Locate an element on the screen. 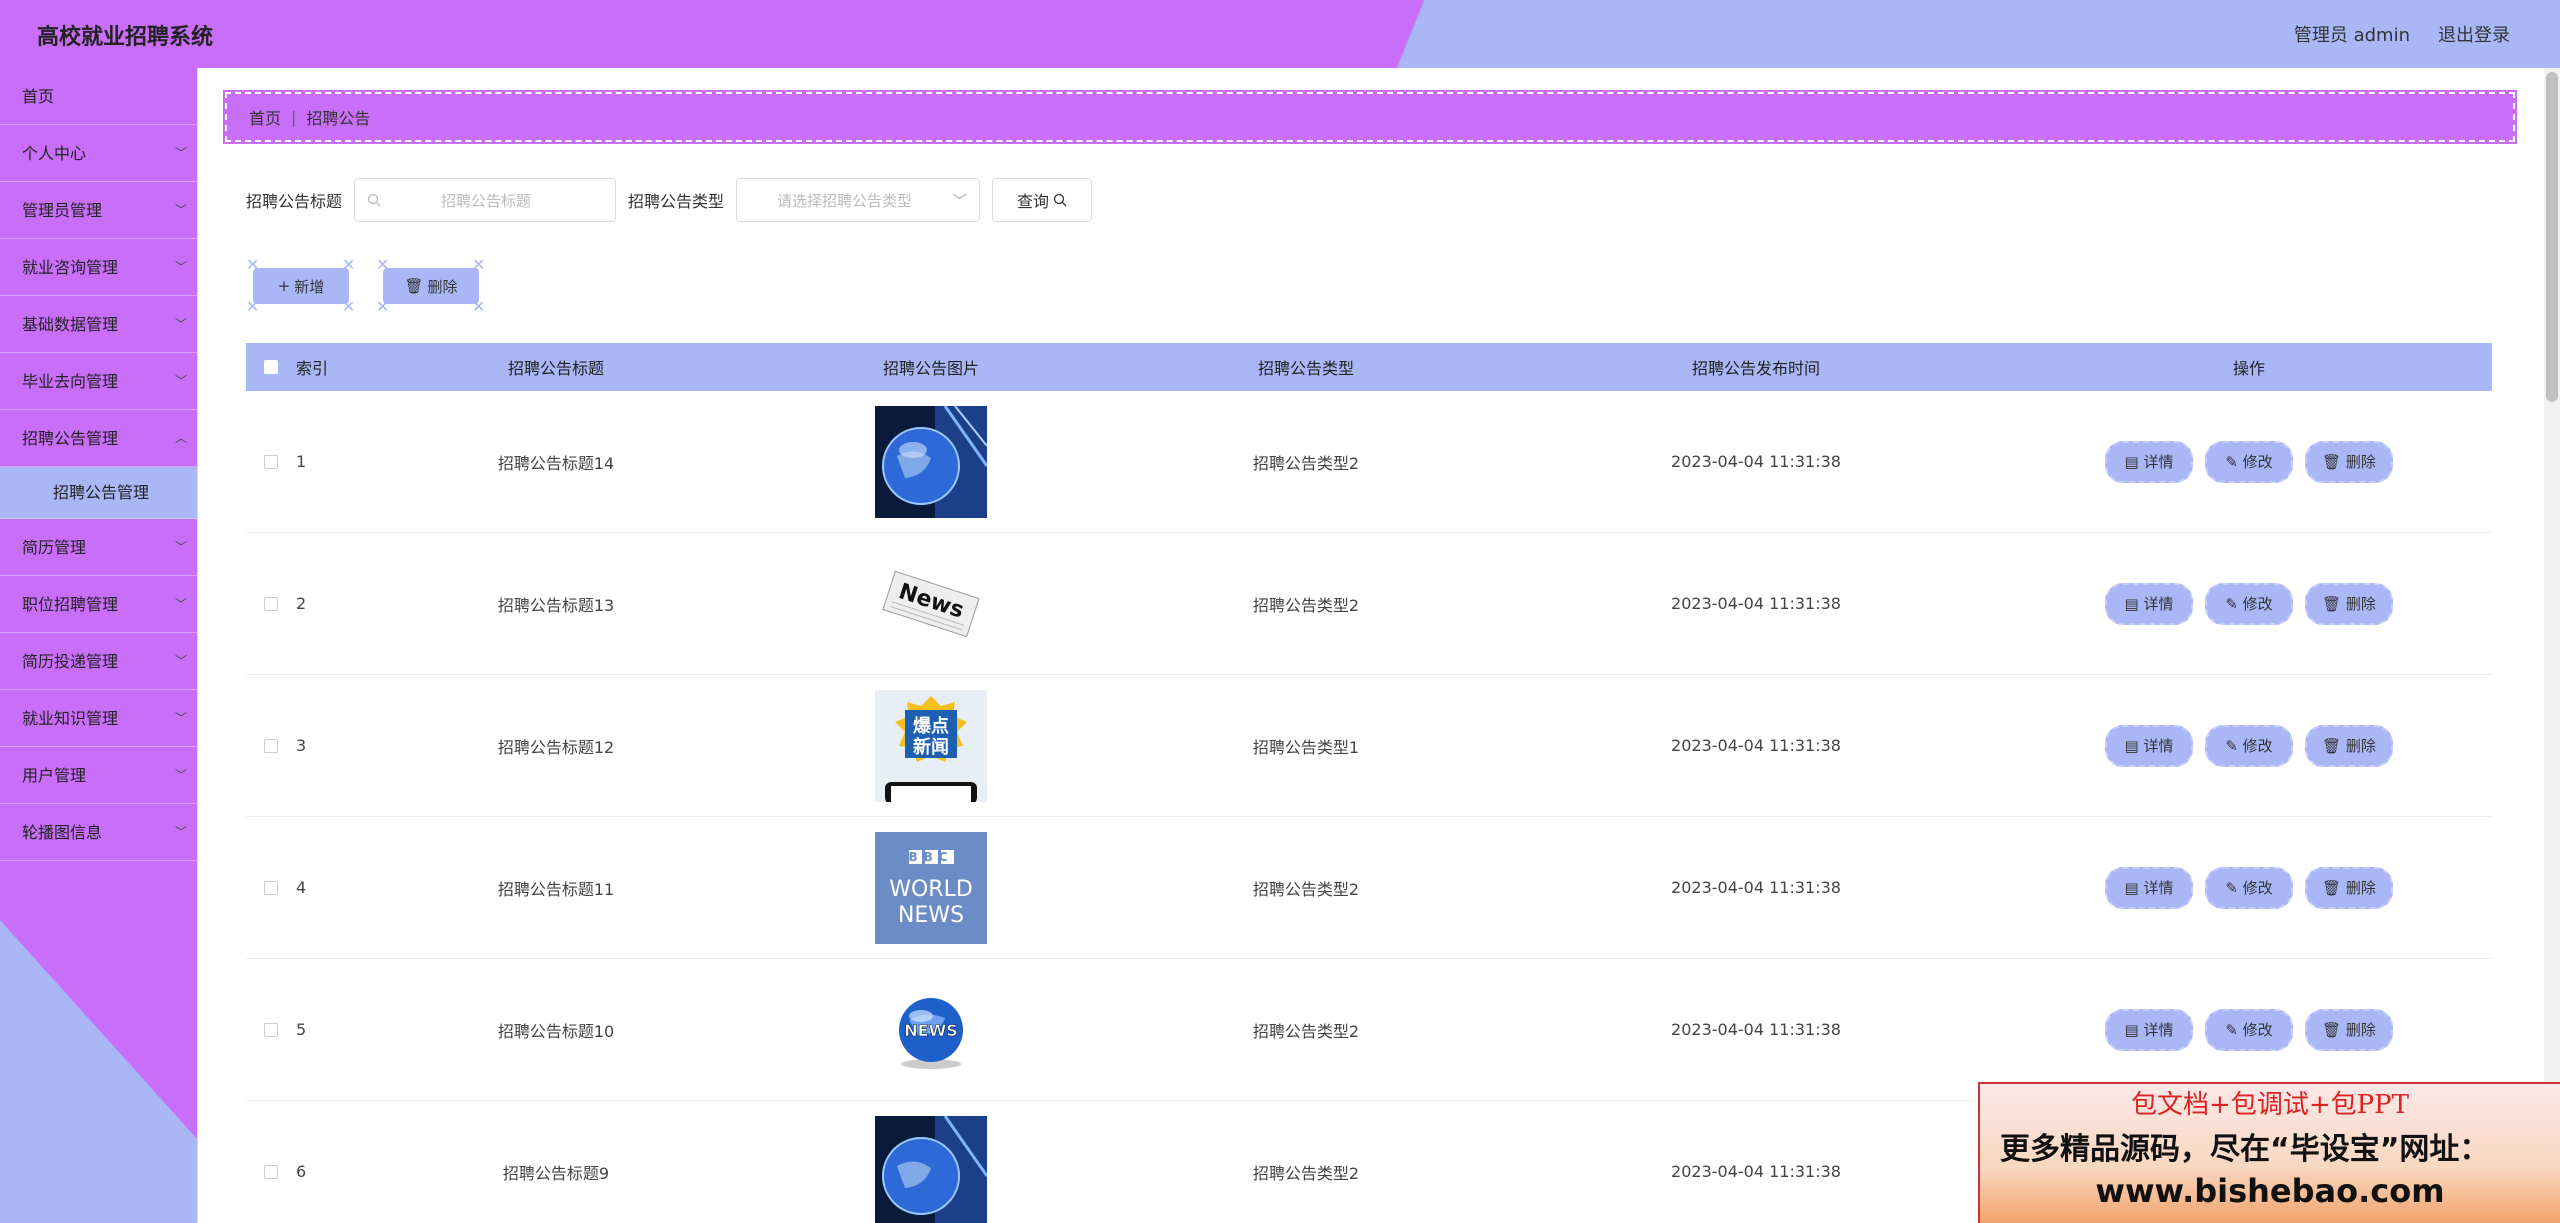 Image resolution: width=2560 pixels, height=1223 pixels. batch-delete-button: 🗑 删除 is located at coordinates (431, 286).